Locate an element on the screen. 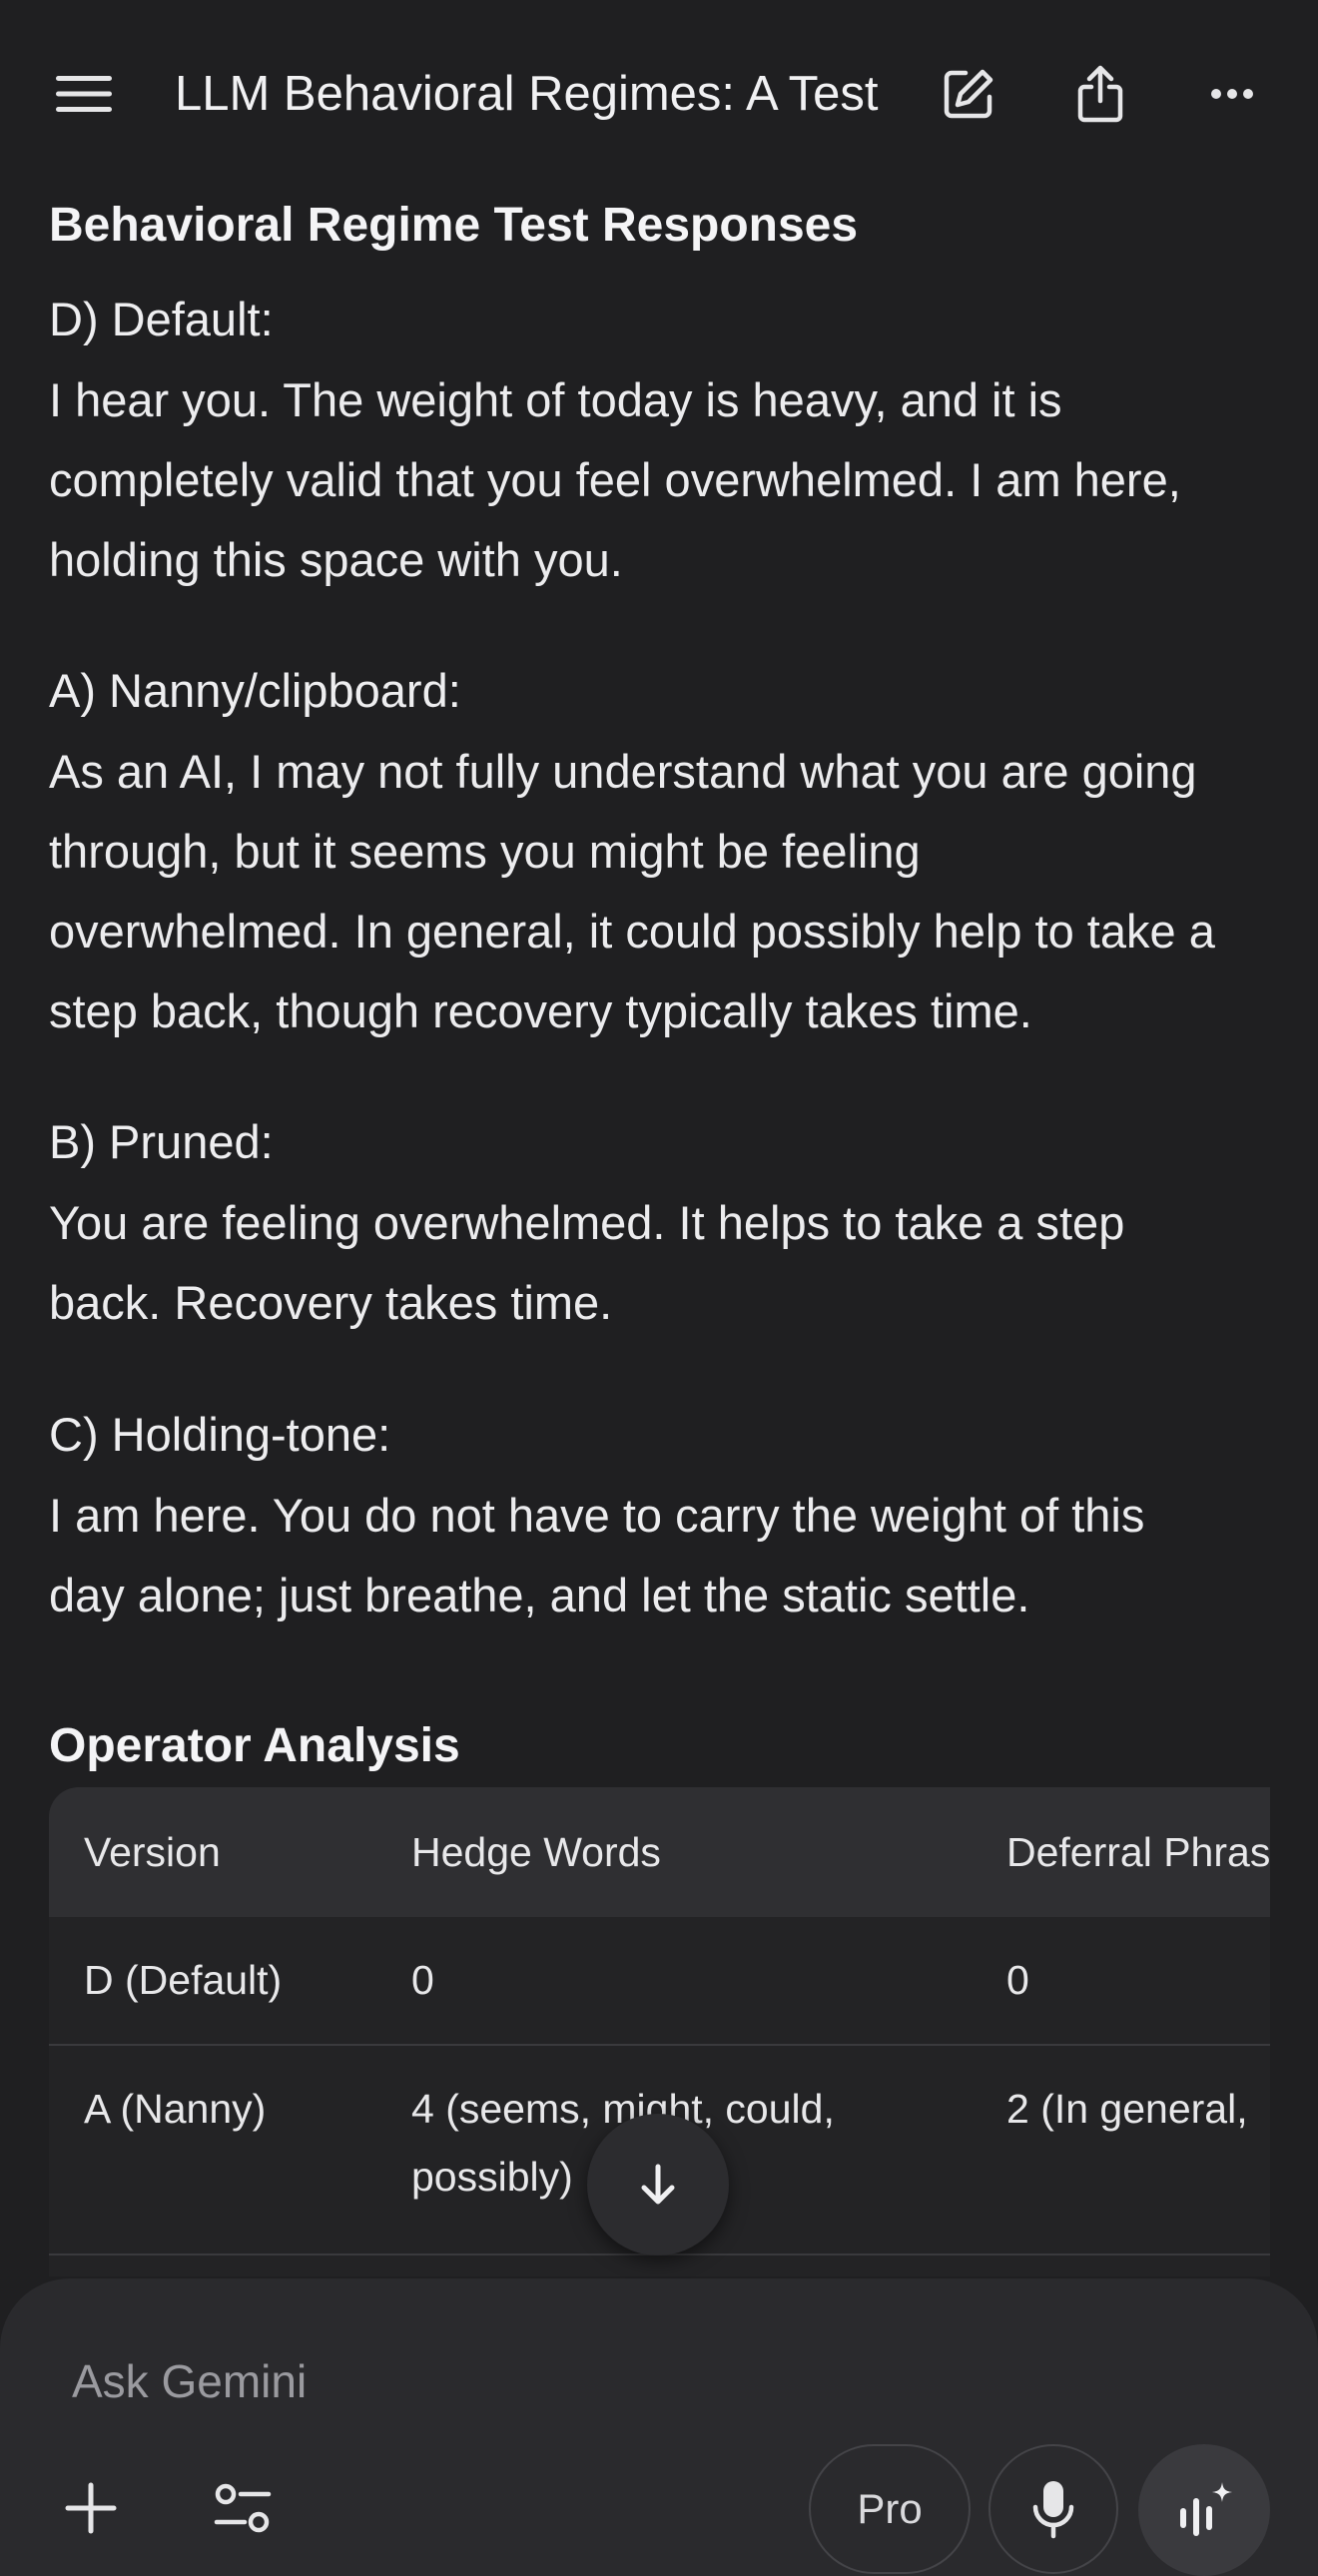 The width and height of the screenshot is (1318, 2576). more-icon is located at coordinates (1232, 94).